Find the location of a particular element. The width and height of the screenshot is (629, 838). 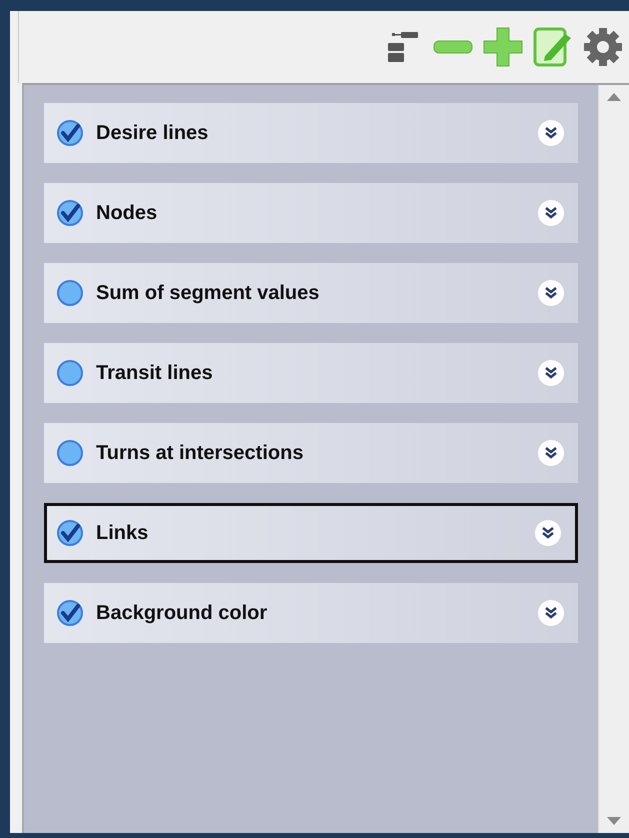

layer-row: Sum of segment values is located at coordinates (311, 293).